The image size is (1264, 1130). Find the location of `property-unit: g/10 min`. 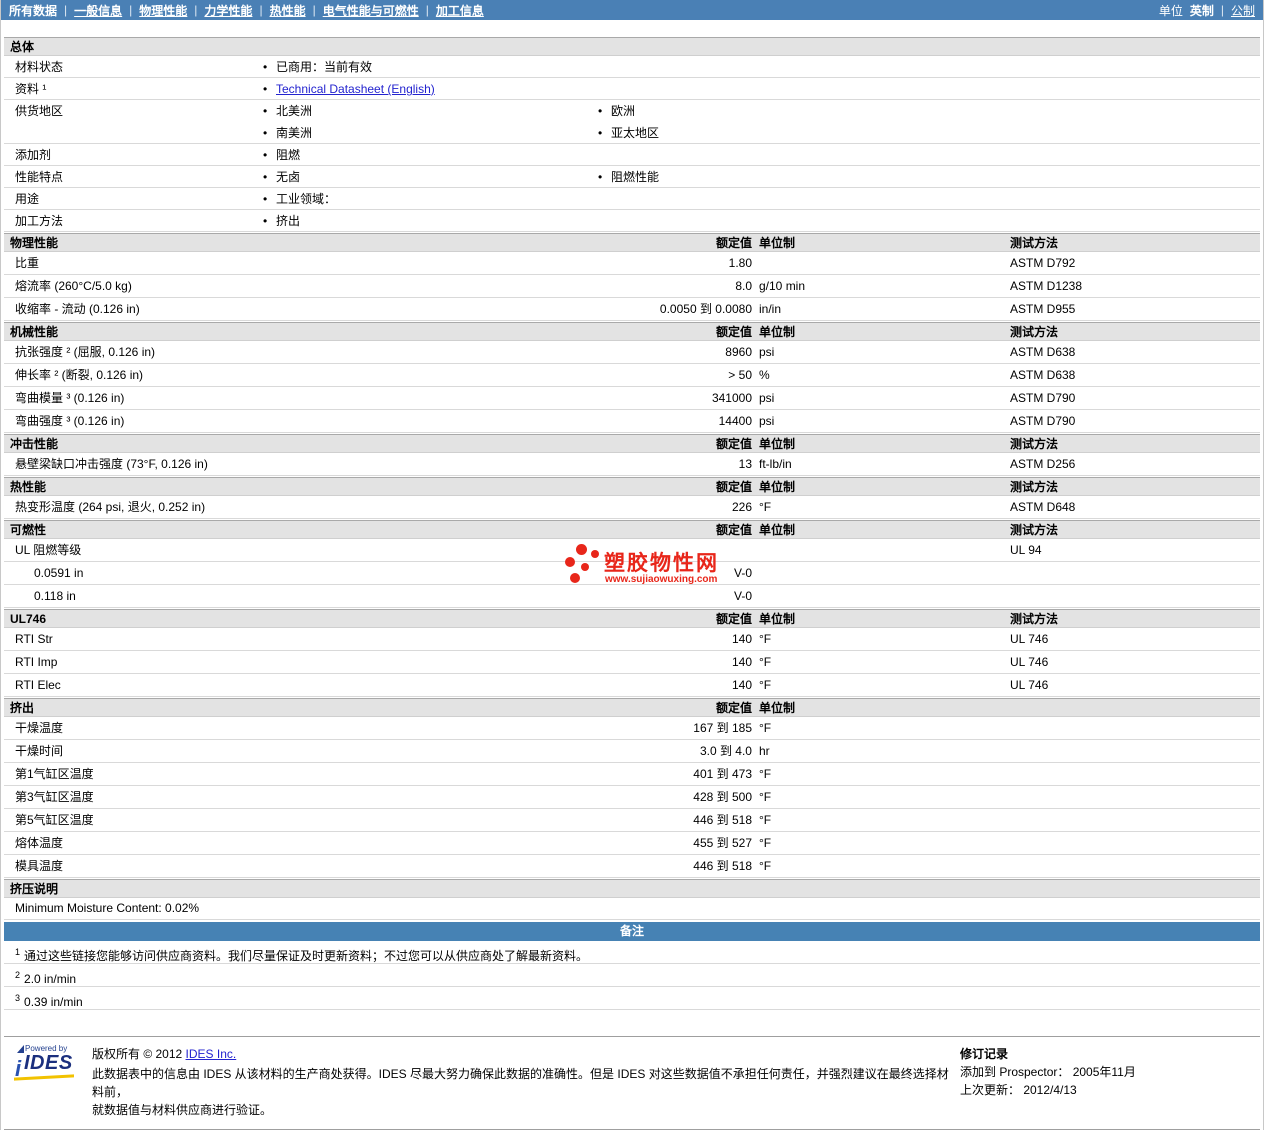

property-unit: g/10 min is located at coordinates (782, 286).